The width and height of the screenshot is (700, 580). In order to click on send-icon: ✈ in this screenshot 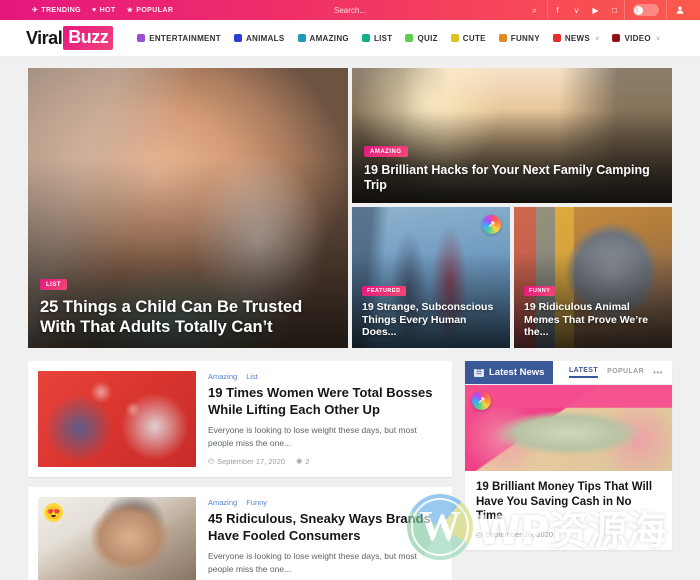, I will do `click(35, 10)`.